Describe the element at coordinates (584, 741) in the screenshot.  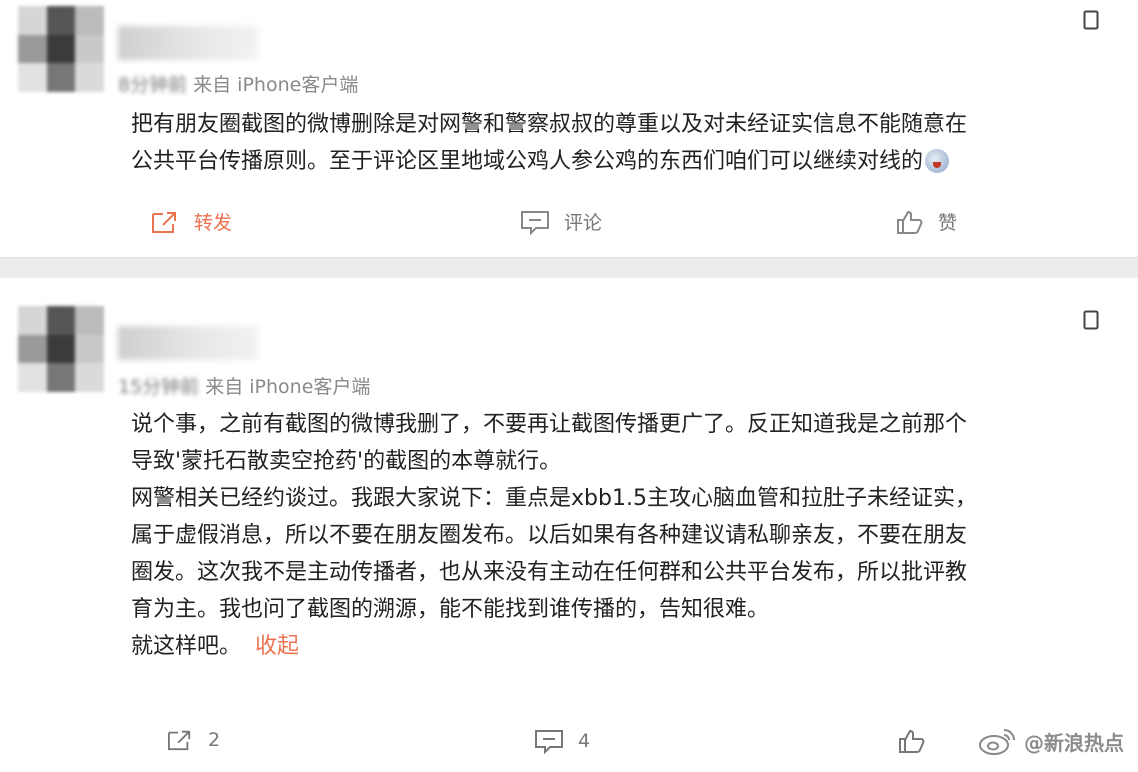
I see `comment-count: 4` at that location.